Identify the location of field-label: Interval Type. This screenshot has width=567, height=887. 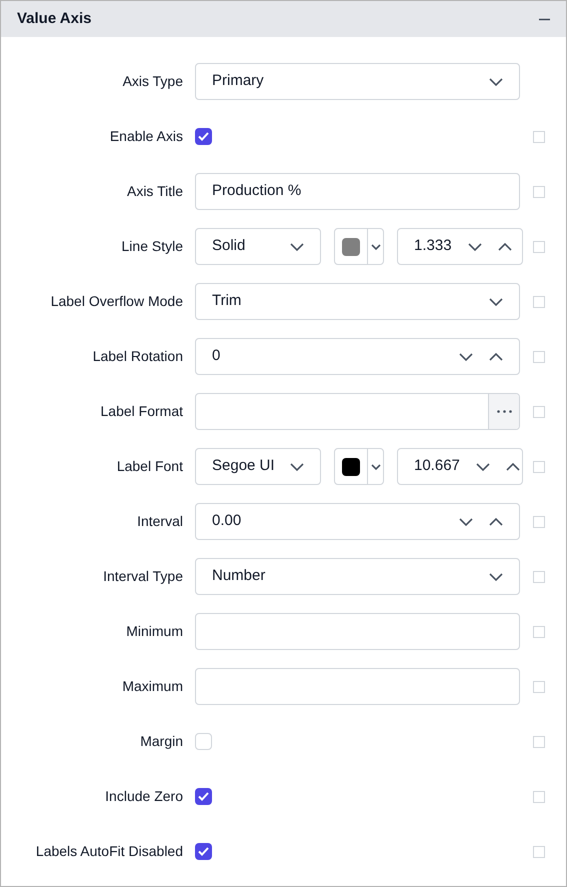
(142, 576).